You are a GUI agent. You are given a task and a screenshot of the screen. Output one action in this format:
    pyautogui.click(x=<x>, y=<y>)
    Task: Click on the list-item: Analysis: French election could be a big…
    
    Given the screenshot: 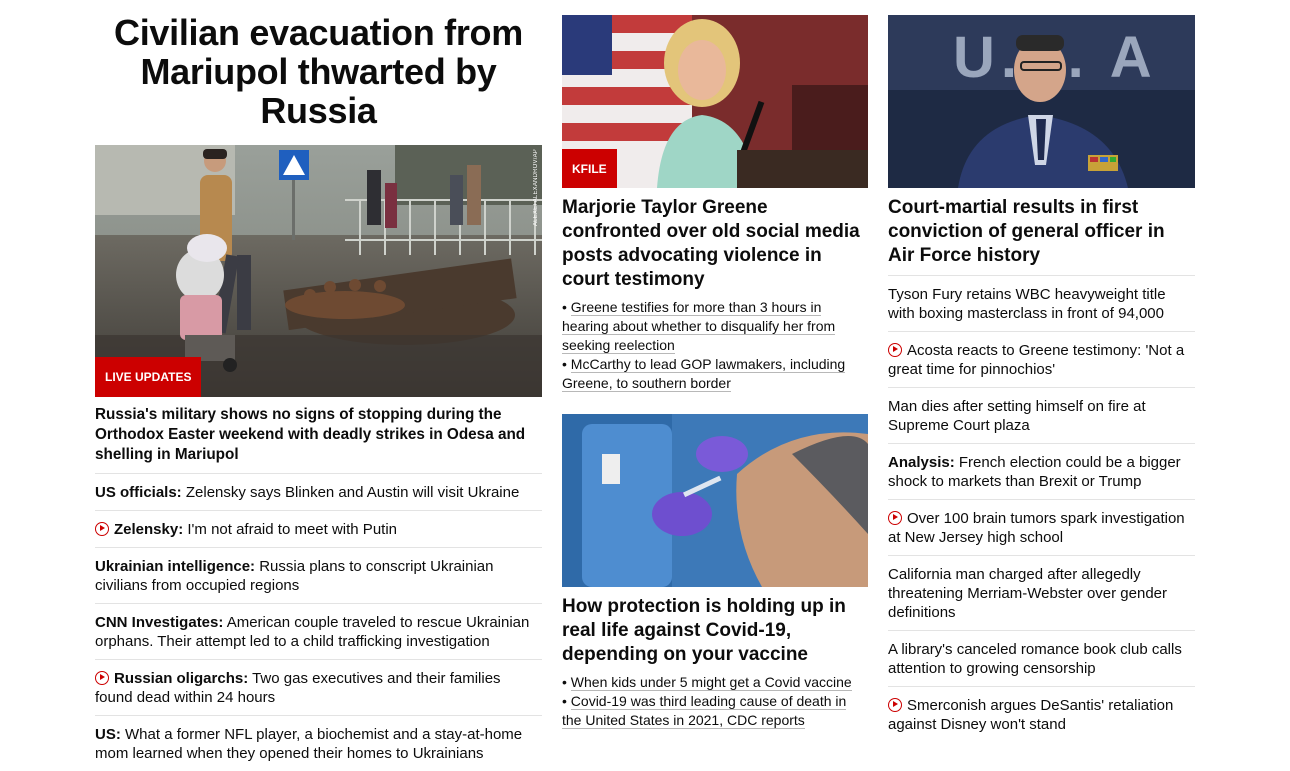 What is the action you would take?
    pyautogui.click(x=1041, y=472)
    